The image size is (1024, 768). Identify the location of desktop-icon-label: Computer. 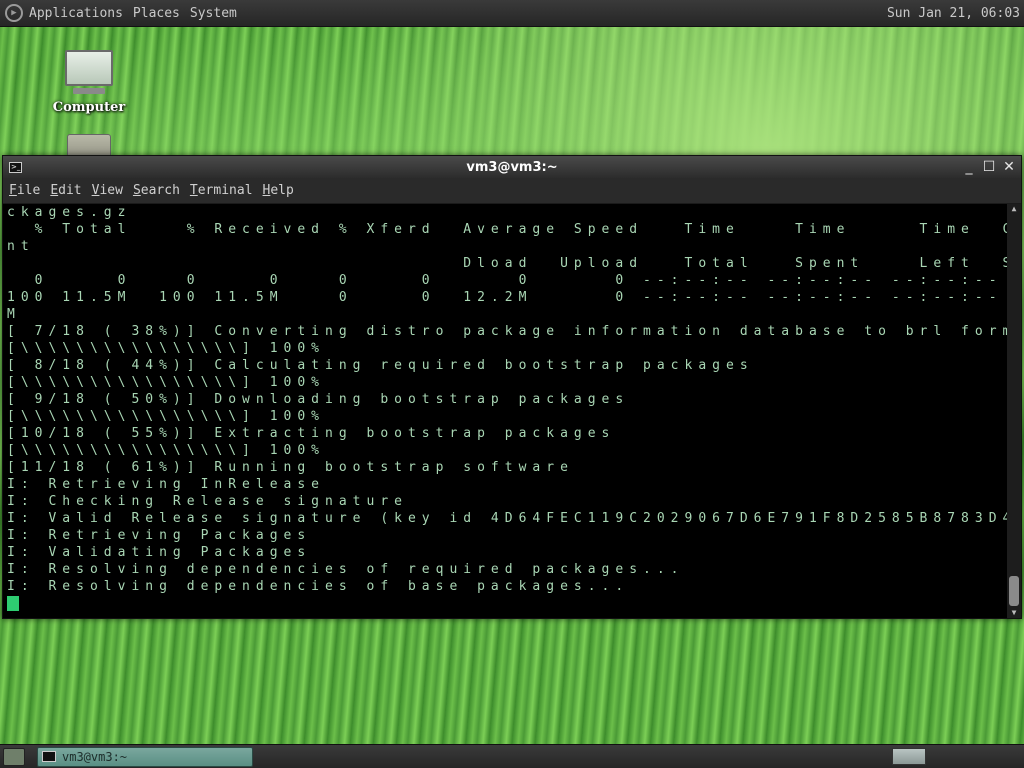
(89, 107).